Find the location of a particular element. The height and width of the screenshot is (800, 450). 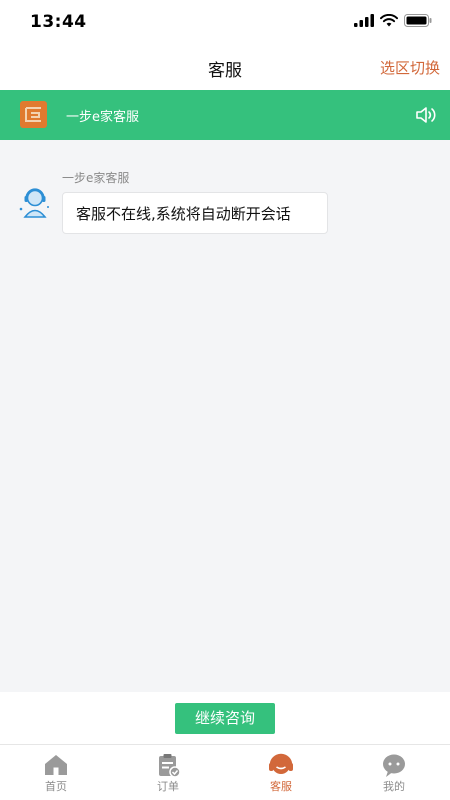

nav-bar: 客服 选区切换 is located at coordinates (225, 67).